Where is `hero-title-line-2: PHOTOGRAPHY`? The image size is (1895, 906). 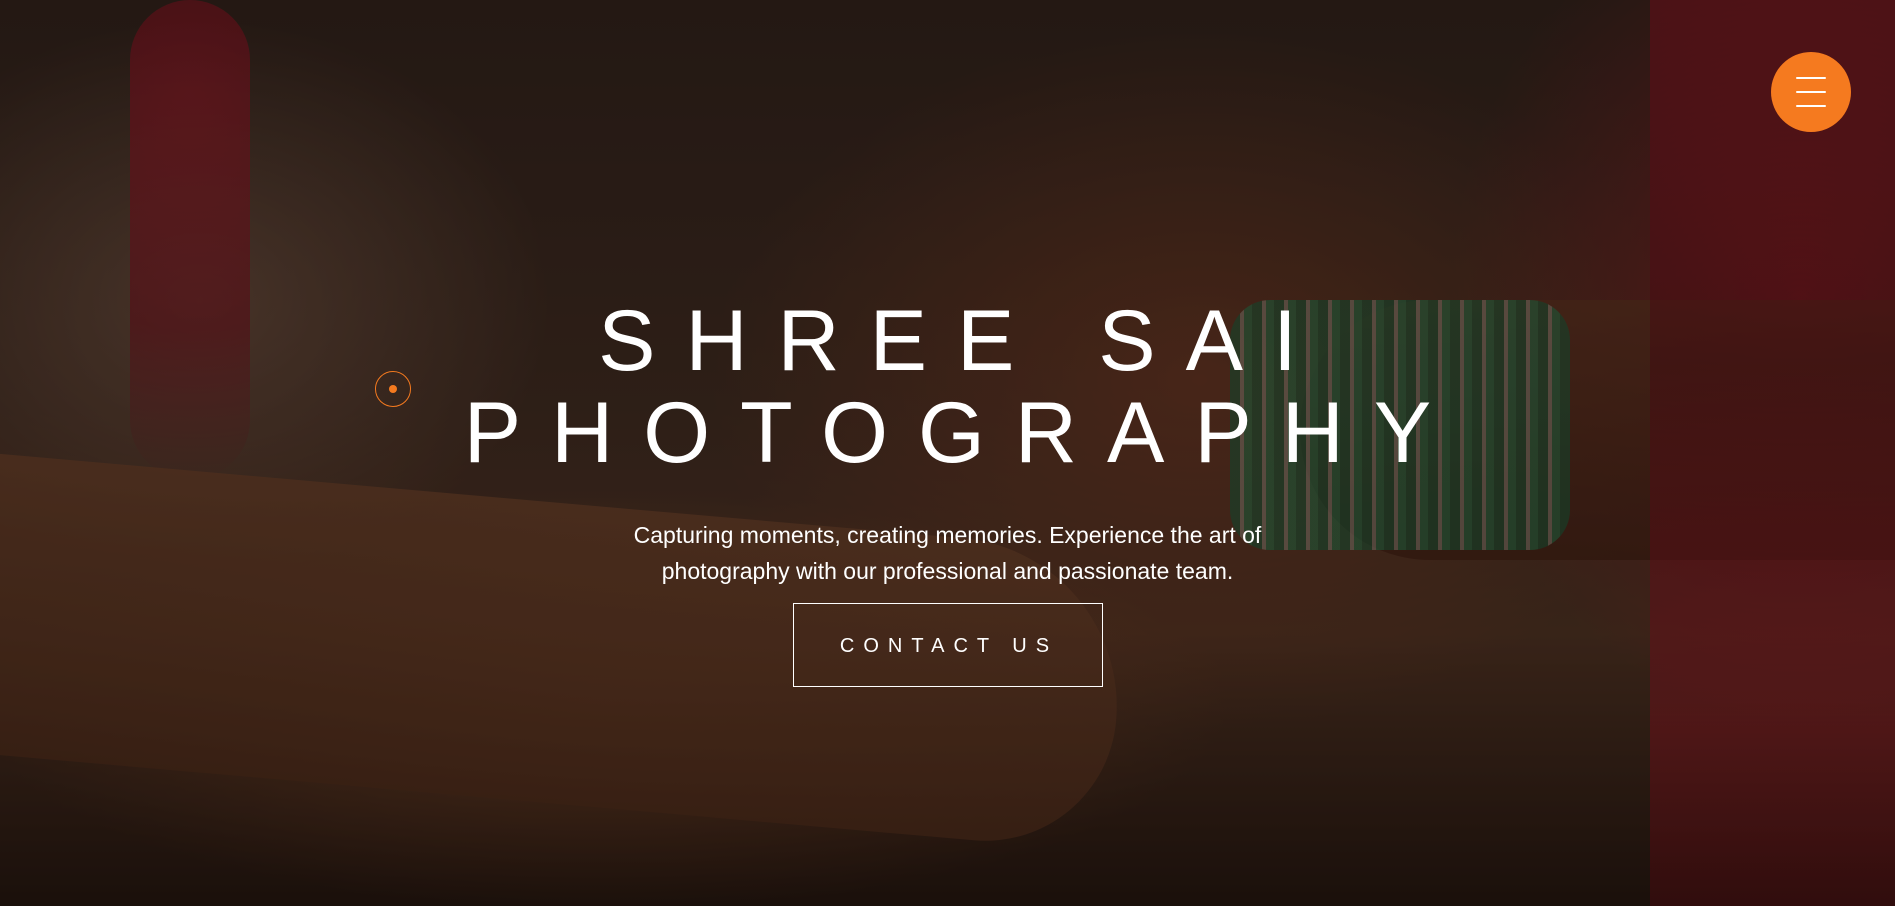 hero-title-line-2: PHOTOGRAPHY is located at coordinates (962, 433).